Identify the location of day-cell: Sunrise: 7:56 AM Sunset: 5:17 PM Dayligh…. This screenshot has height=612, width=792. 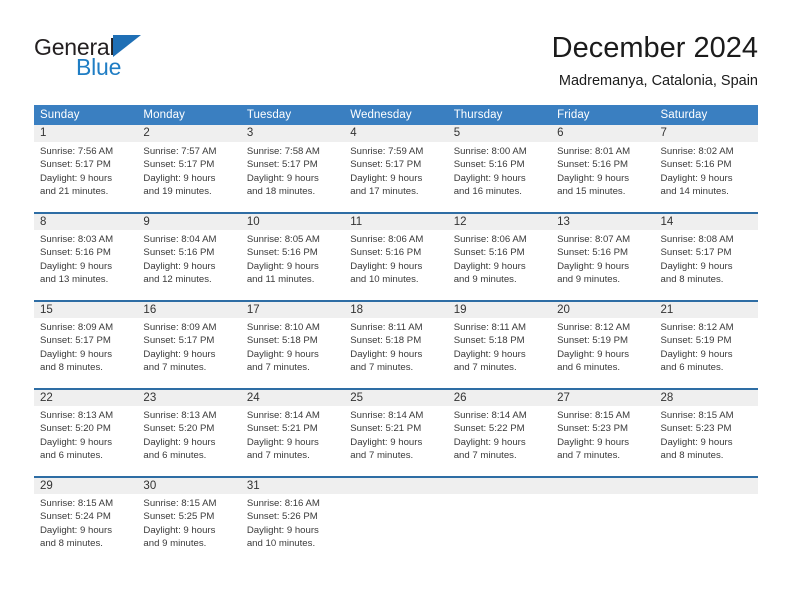
(86, 177).